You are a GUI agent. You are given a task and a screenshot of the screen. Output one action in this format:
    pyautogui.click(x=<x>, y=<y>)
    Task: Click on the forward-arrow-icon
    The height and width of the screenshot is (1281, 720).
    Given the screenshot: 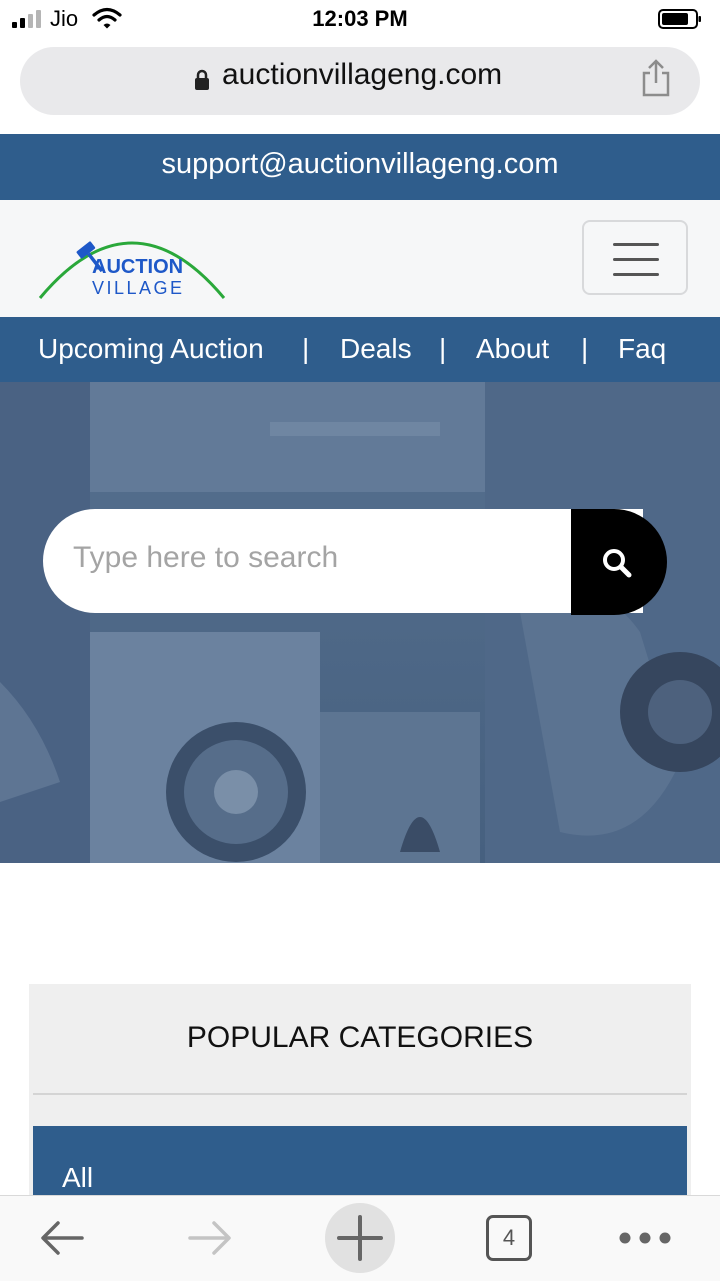 What is the action you would take?
    pyautogui.click(x=210, y=1238)
    